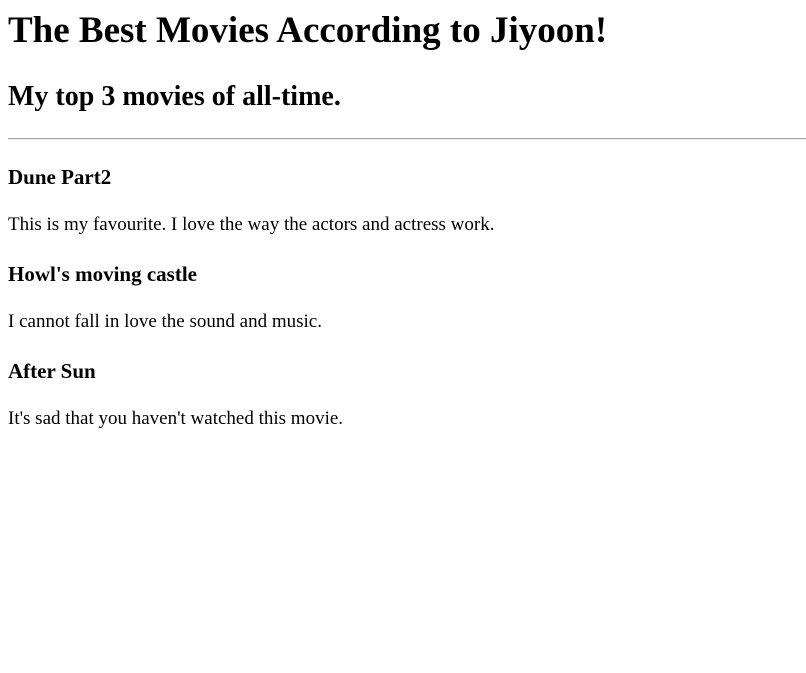 The image size is (806, 673). Describe the element at coordinates (60, 177) in the screenshot. I see `movie-title: Dune Part2` at that location.